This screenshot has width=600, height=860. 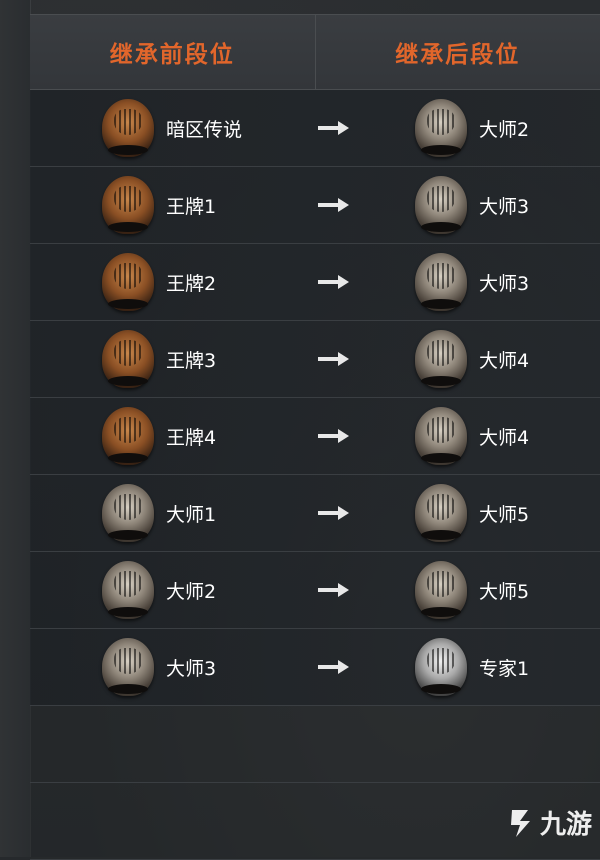 What do you see at coordinates (315, 359) in the screenshot?
I see `table-row: 王牌3 大师4` at bounding box center [315, 359].